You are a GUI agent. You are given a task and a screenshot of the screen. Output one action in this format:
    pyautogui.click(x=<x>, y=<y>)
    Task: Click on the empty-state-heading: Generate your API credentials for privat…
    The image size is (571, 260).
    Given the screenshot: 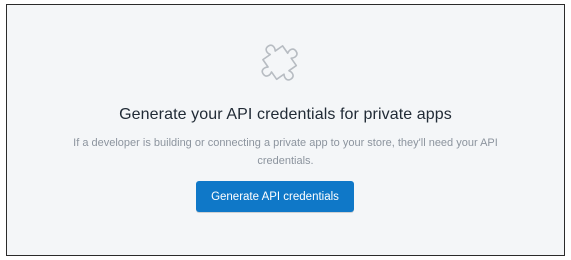 What is the action you would take?
    pyautogui.click(x=285, y=114)
    